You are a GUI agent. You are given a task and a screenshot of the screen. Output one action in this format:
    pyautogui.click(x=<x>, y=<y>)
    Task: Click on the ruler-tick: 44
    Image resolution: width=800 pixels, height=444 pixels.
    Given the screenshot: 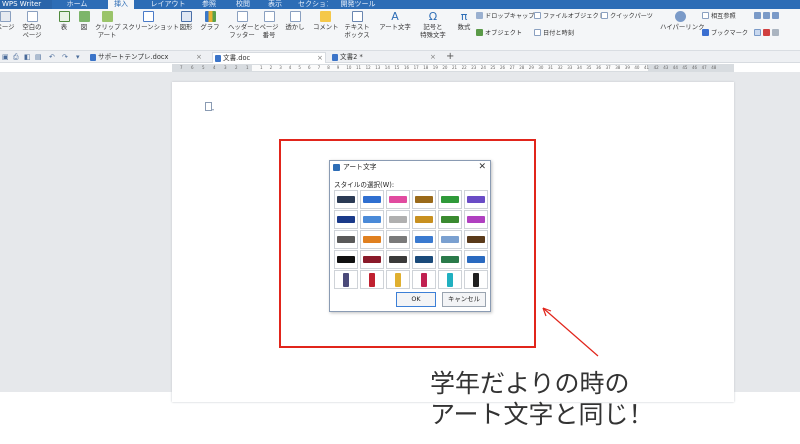 What is the action you would take?
    pyautogui.click(x=675, y=67)
    